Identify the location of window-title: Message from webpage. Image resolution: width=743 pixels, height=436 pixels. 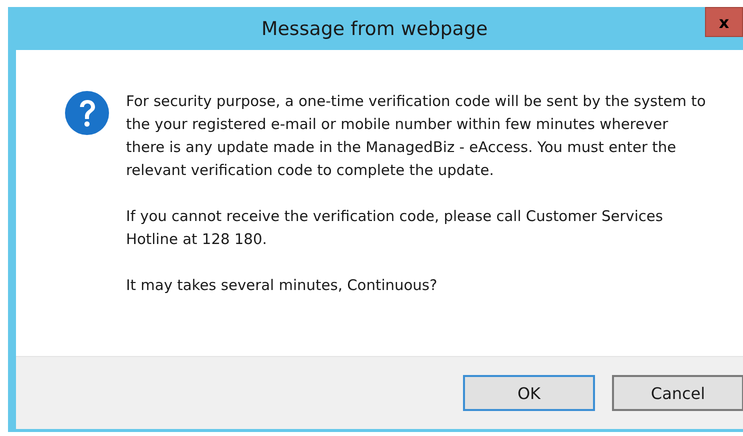
(374, 29).